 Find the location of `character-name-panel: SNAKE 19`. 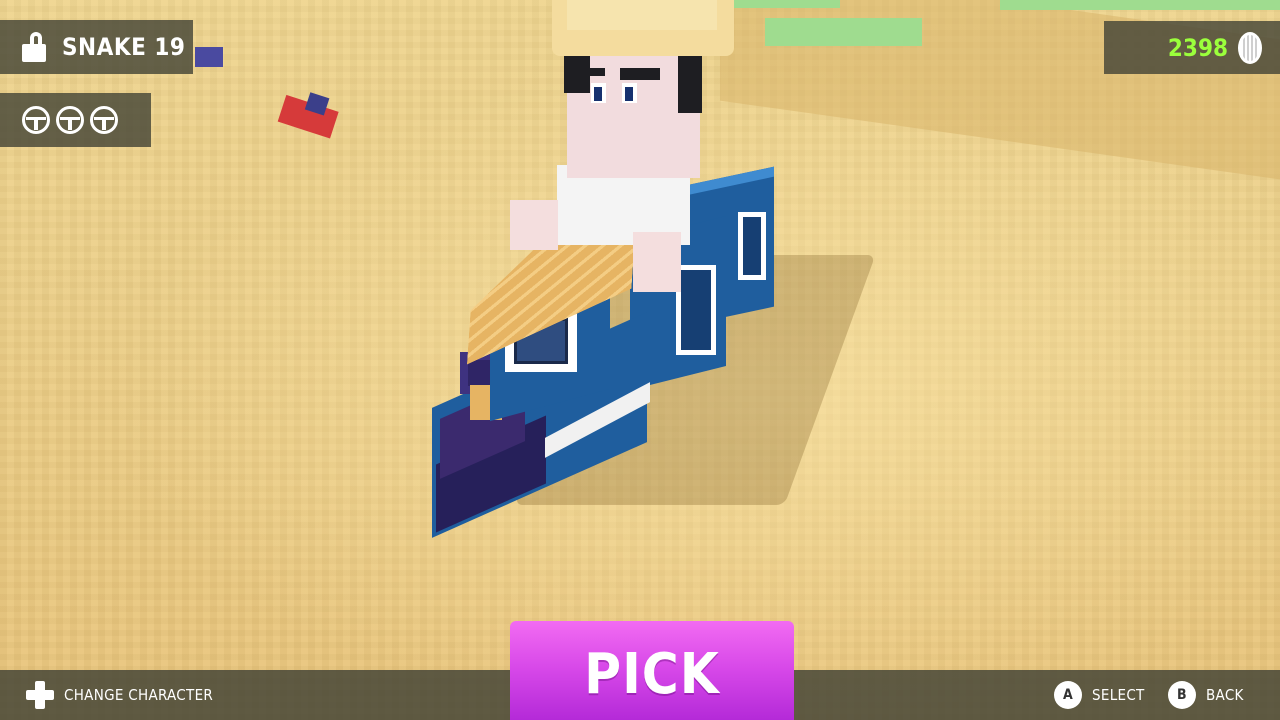

character-name-panel: SNAKE 19 is located at coordinates (96, 47).